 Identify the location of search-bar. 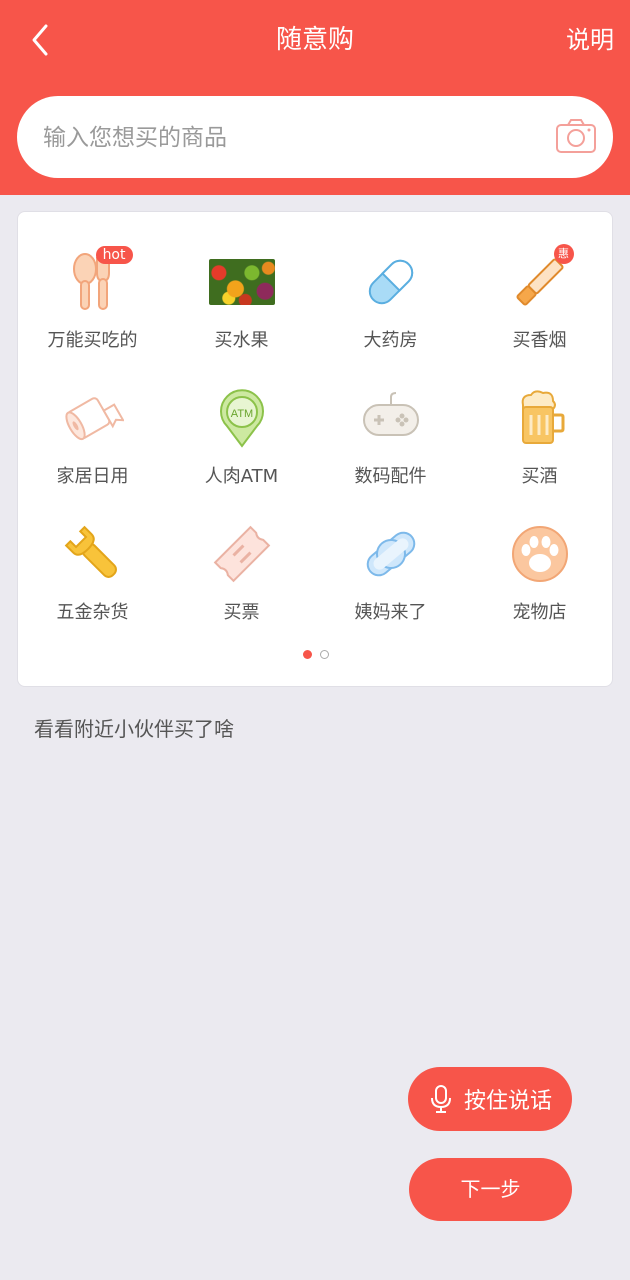
(315, 137).